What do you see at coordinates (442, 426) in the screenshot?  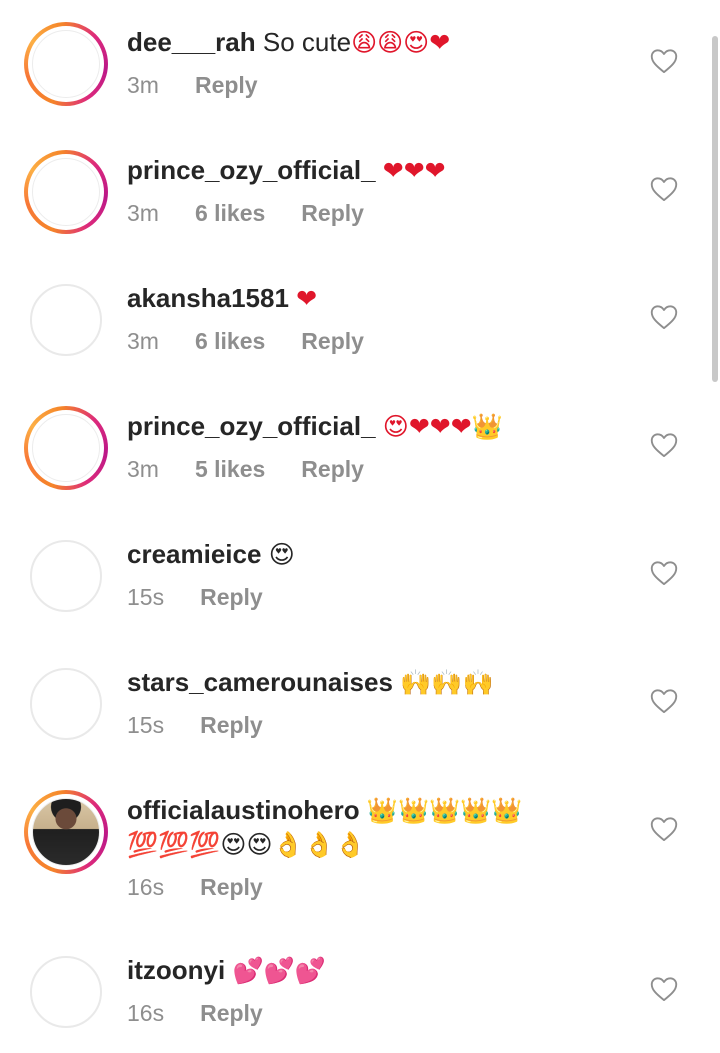 I see `comment-emoji: 😍❤❤❤👑` at bounding box center [442, 426].